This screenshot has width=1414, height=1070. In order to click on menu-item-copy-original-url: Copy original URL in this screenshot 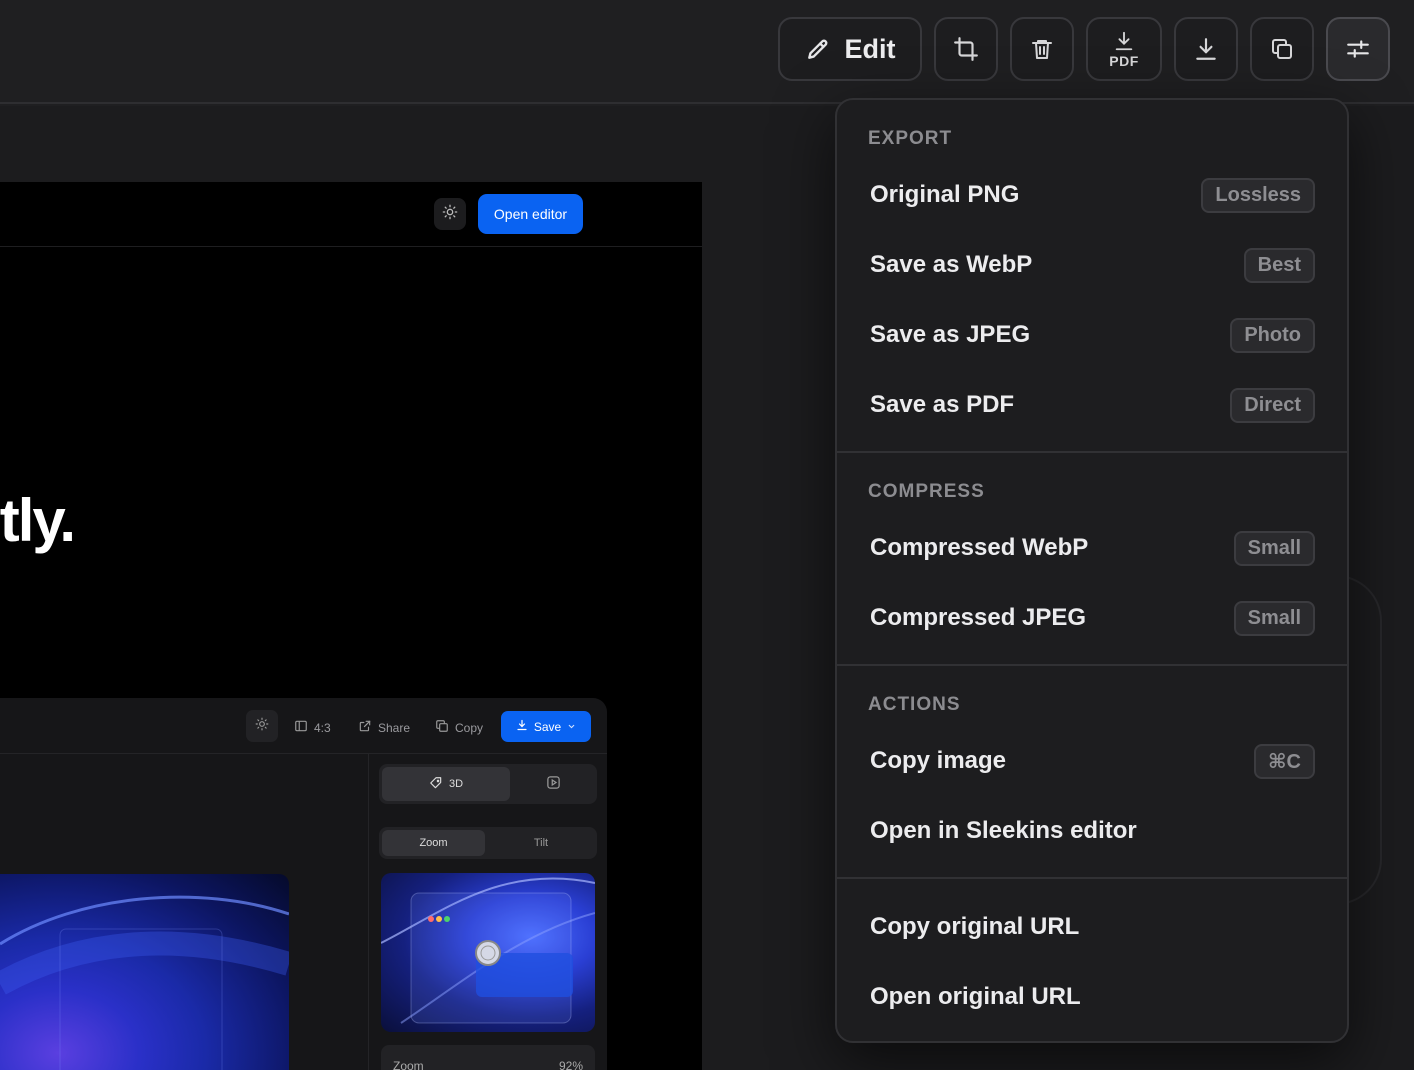, I will do `click(1093, 927)`.